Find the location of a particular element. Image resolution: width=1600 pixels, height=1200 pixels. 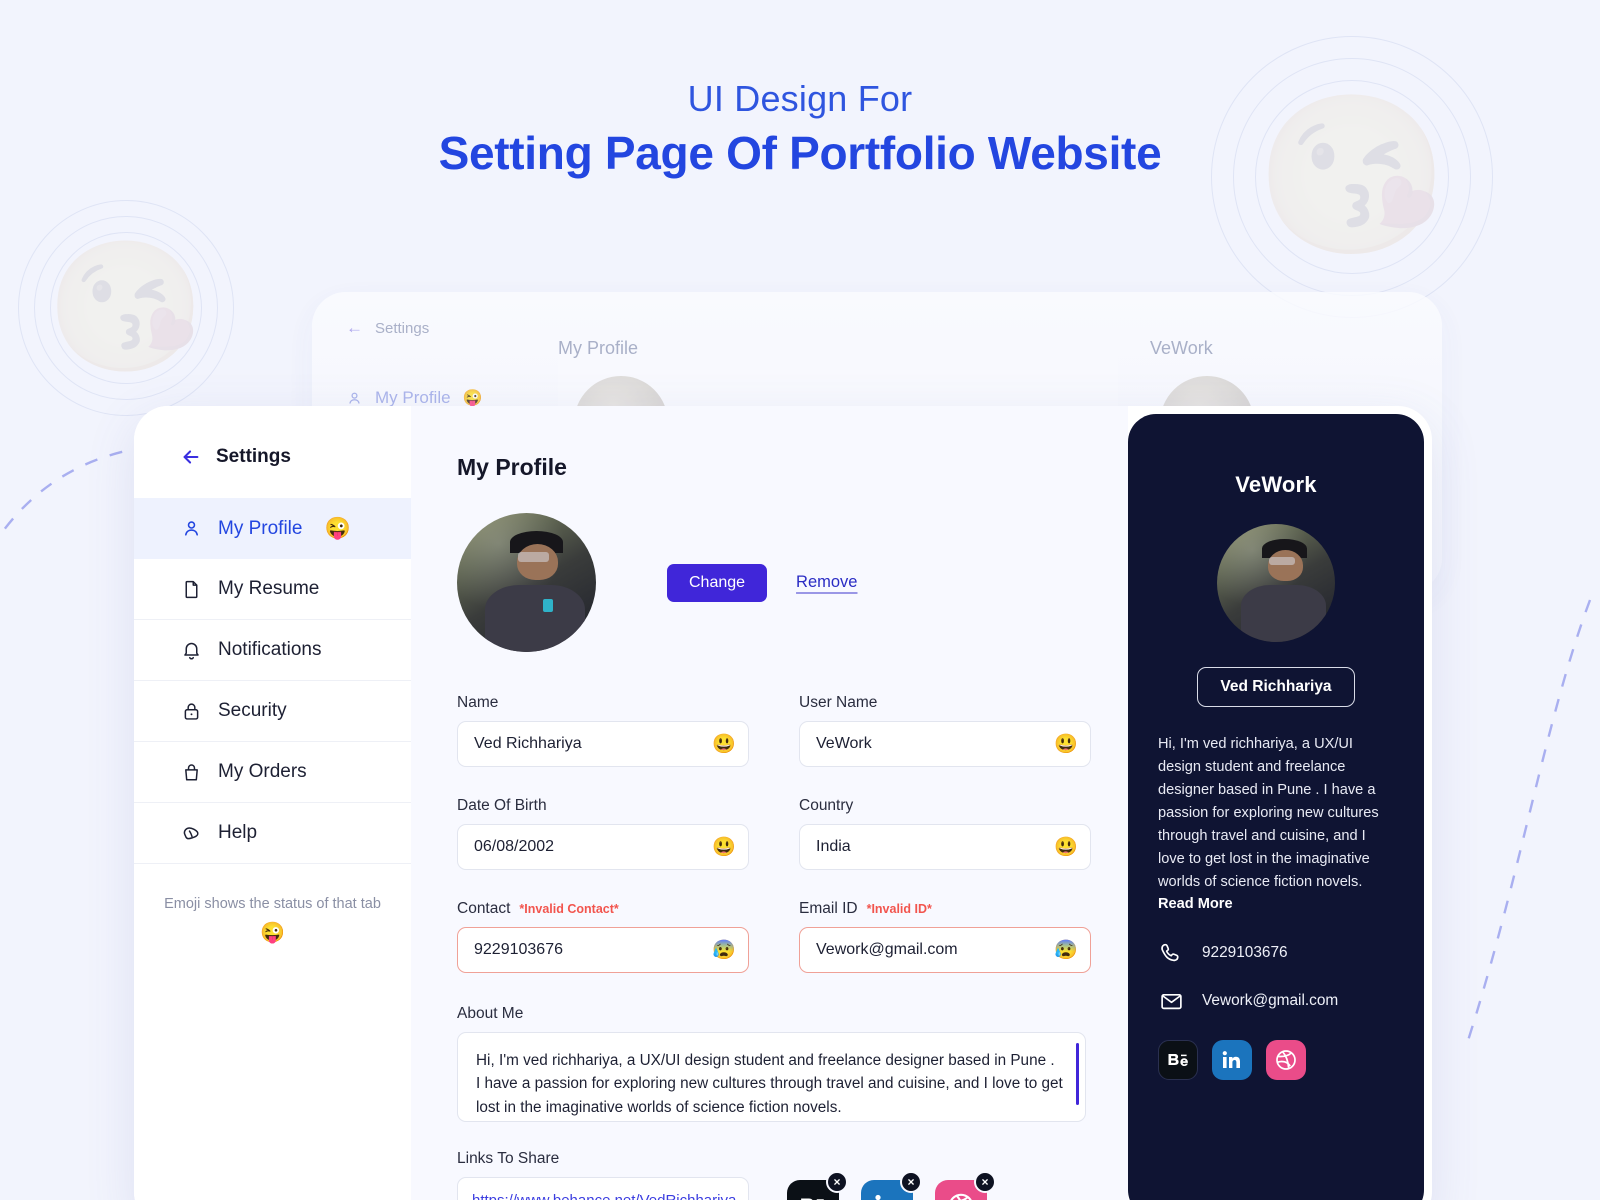

preview-phone-row: 9229103676 is located at coordinates (1276, 953).